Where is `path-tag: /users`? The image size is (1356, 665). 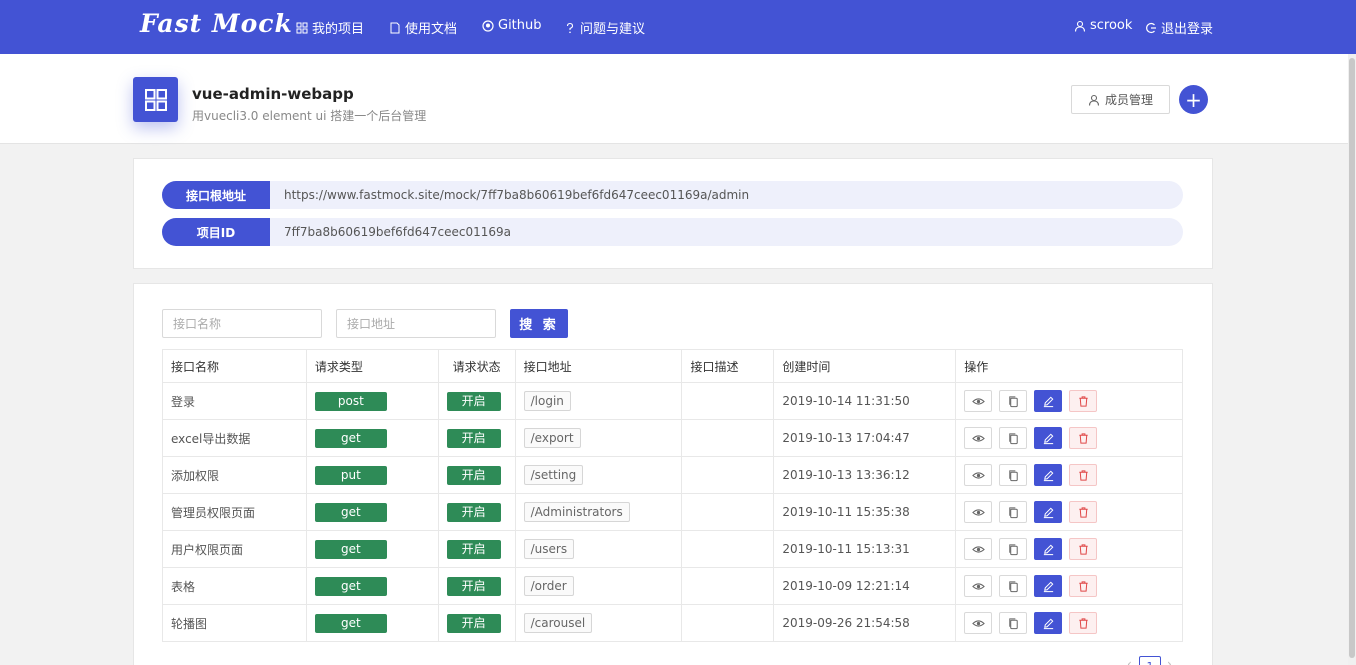 path-tag: /users is located at coordinates (549, 549).